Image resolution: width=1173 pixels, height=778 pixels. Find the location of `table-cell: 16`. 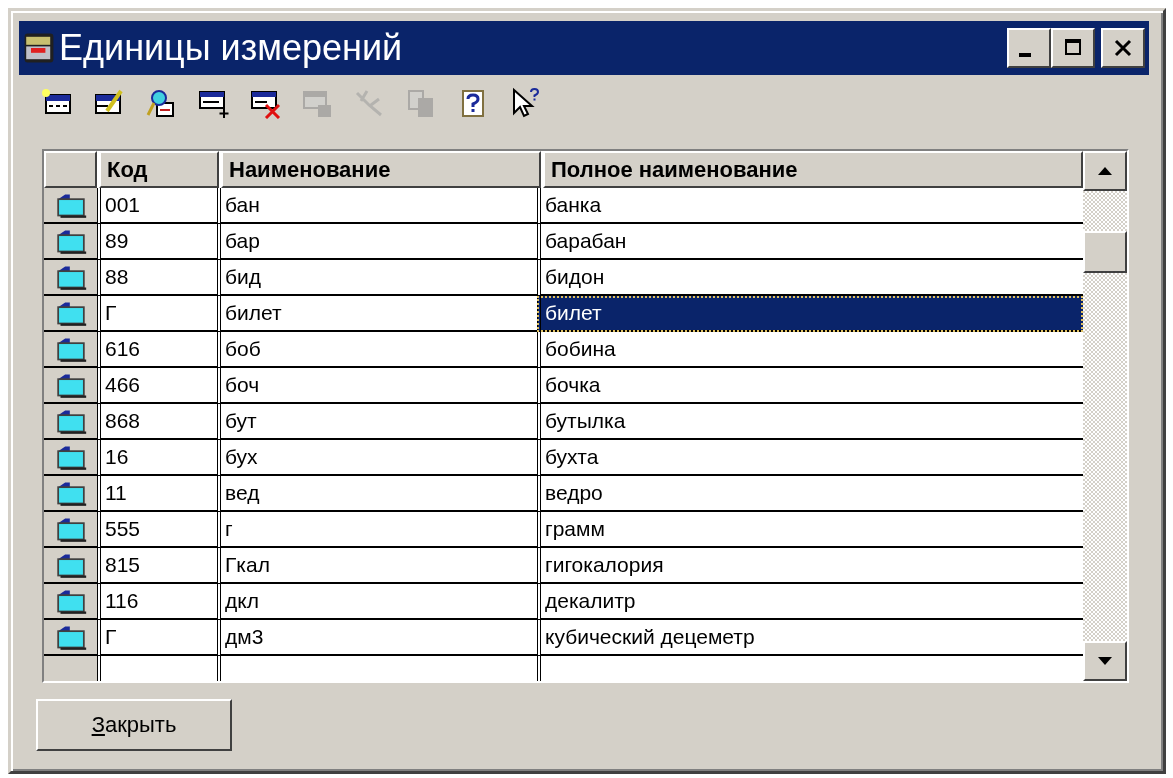

table-cell: 16 is located at coordinates (157, 458).